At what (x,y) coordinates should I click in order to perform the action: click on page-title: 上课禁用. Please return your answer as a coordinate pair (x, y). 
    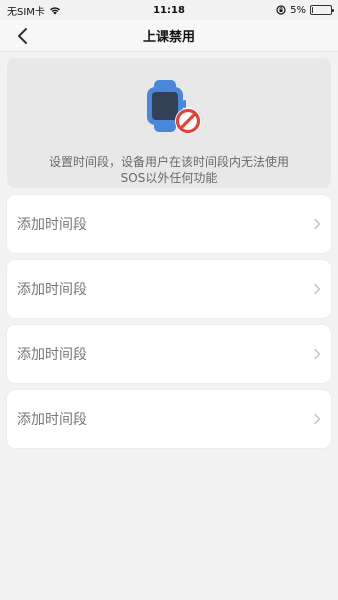
    Looking at the image, I should click on (168, 37).